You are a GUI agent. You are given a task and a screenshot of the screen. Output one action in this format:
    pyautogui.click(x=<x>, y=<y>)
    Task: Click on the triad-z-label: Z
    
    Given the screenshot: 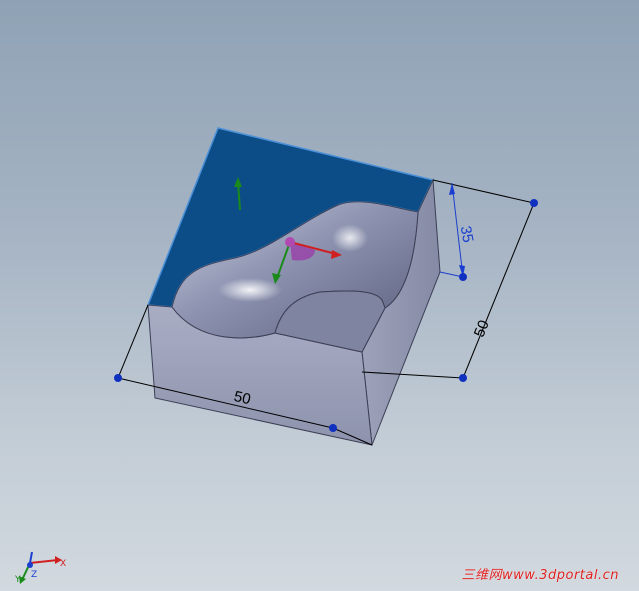 What is the action you would take?
    pyautogui.click(x=34, y=575)
    